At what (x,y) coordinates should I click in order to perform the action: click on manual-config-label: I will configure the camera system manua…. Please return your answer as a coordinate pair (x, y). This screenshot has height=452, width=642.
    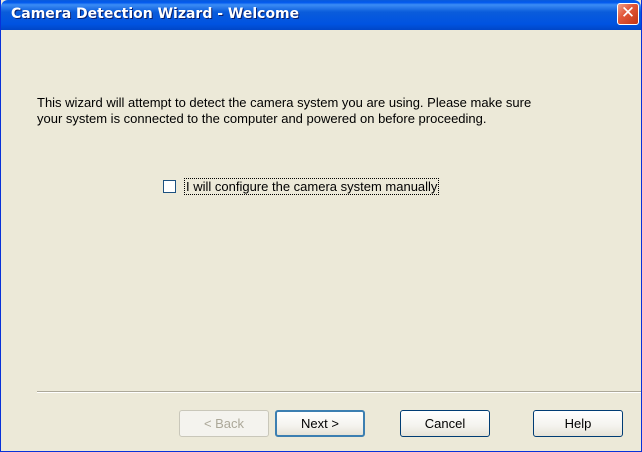
    Looking at the image, I should click on (312, 186).